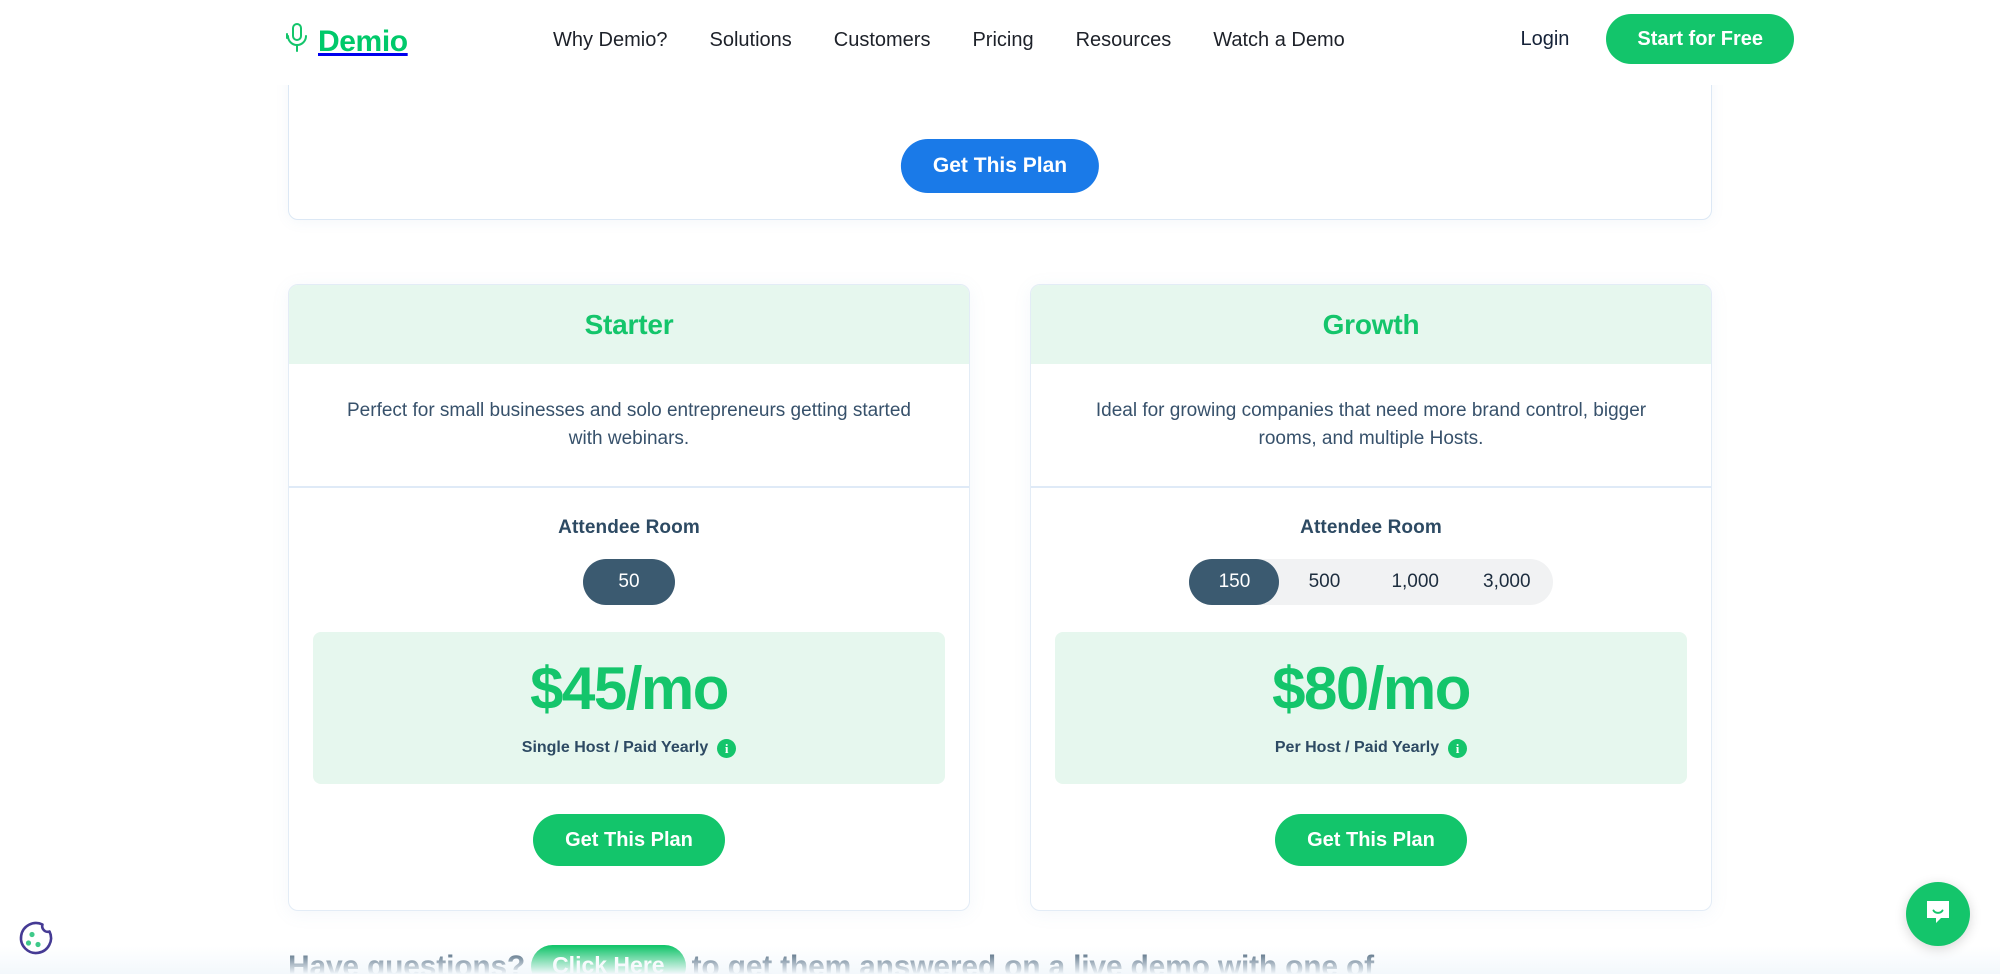 This screenshot has width=2000, height=974. Describe the element at coordinates (1371, 840) in the screenshot. I see `get-this-plan-button-growth: Get This Plan` at that location.